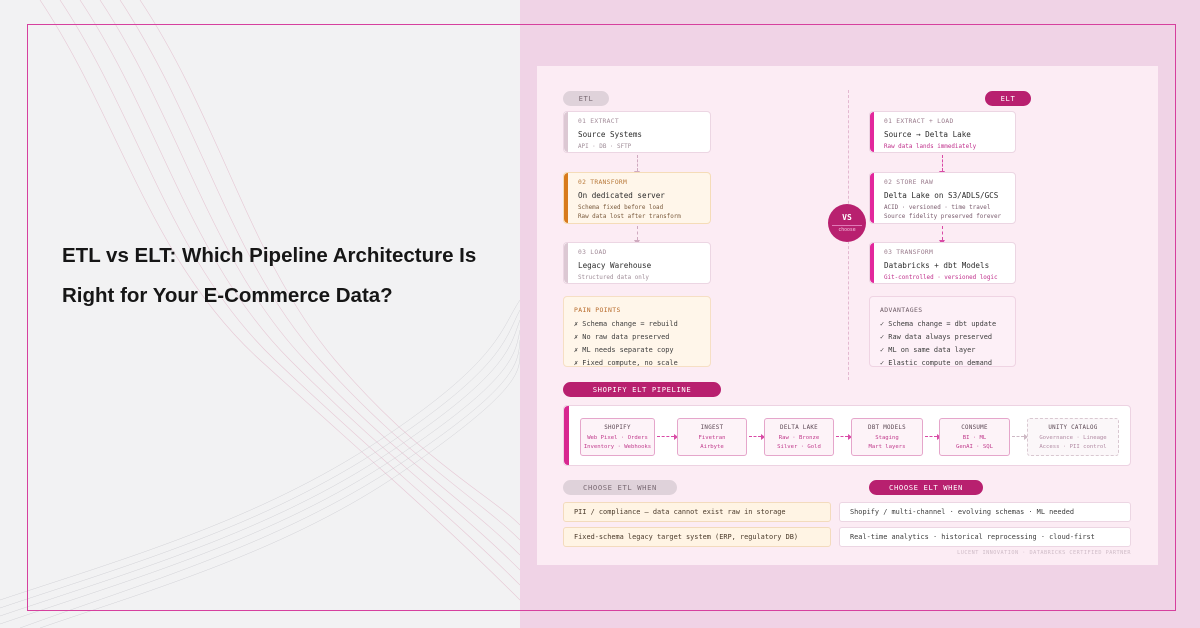 The width and height of the screenshot is (1200, 628). Describe the element at coordinates (974, 447) in the screenshot. I see `node-detail-line: GenAI · SQL` at that location.